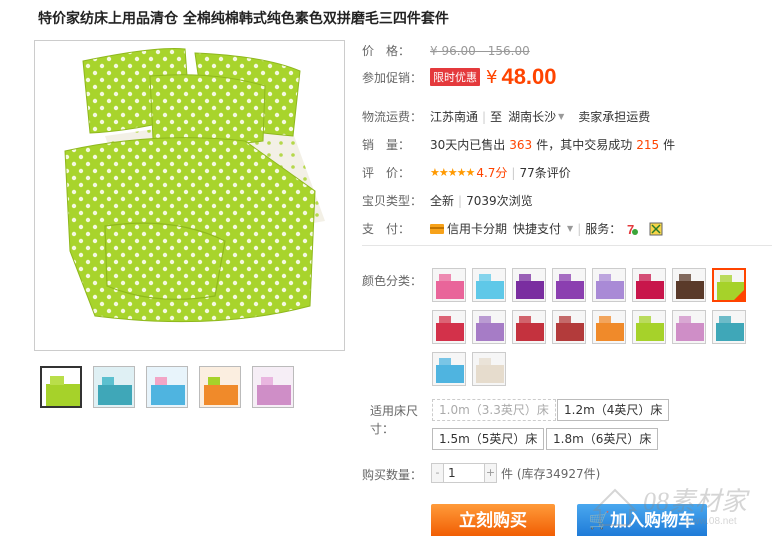  Describe the element at coordinates (490, 473) in the screenshot. I see `quantity-increase-button: +` at that location.